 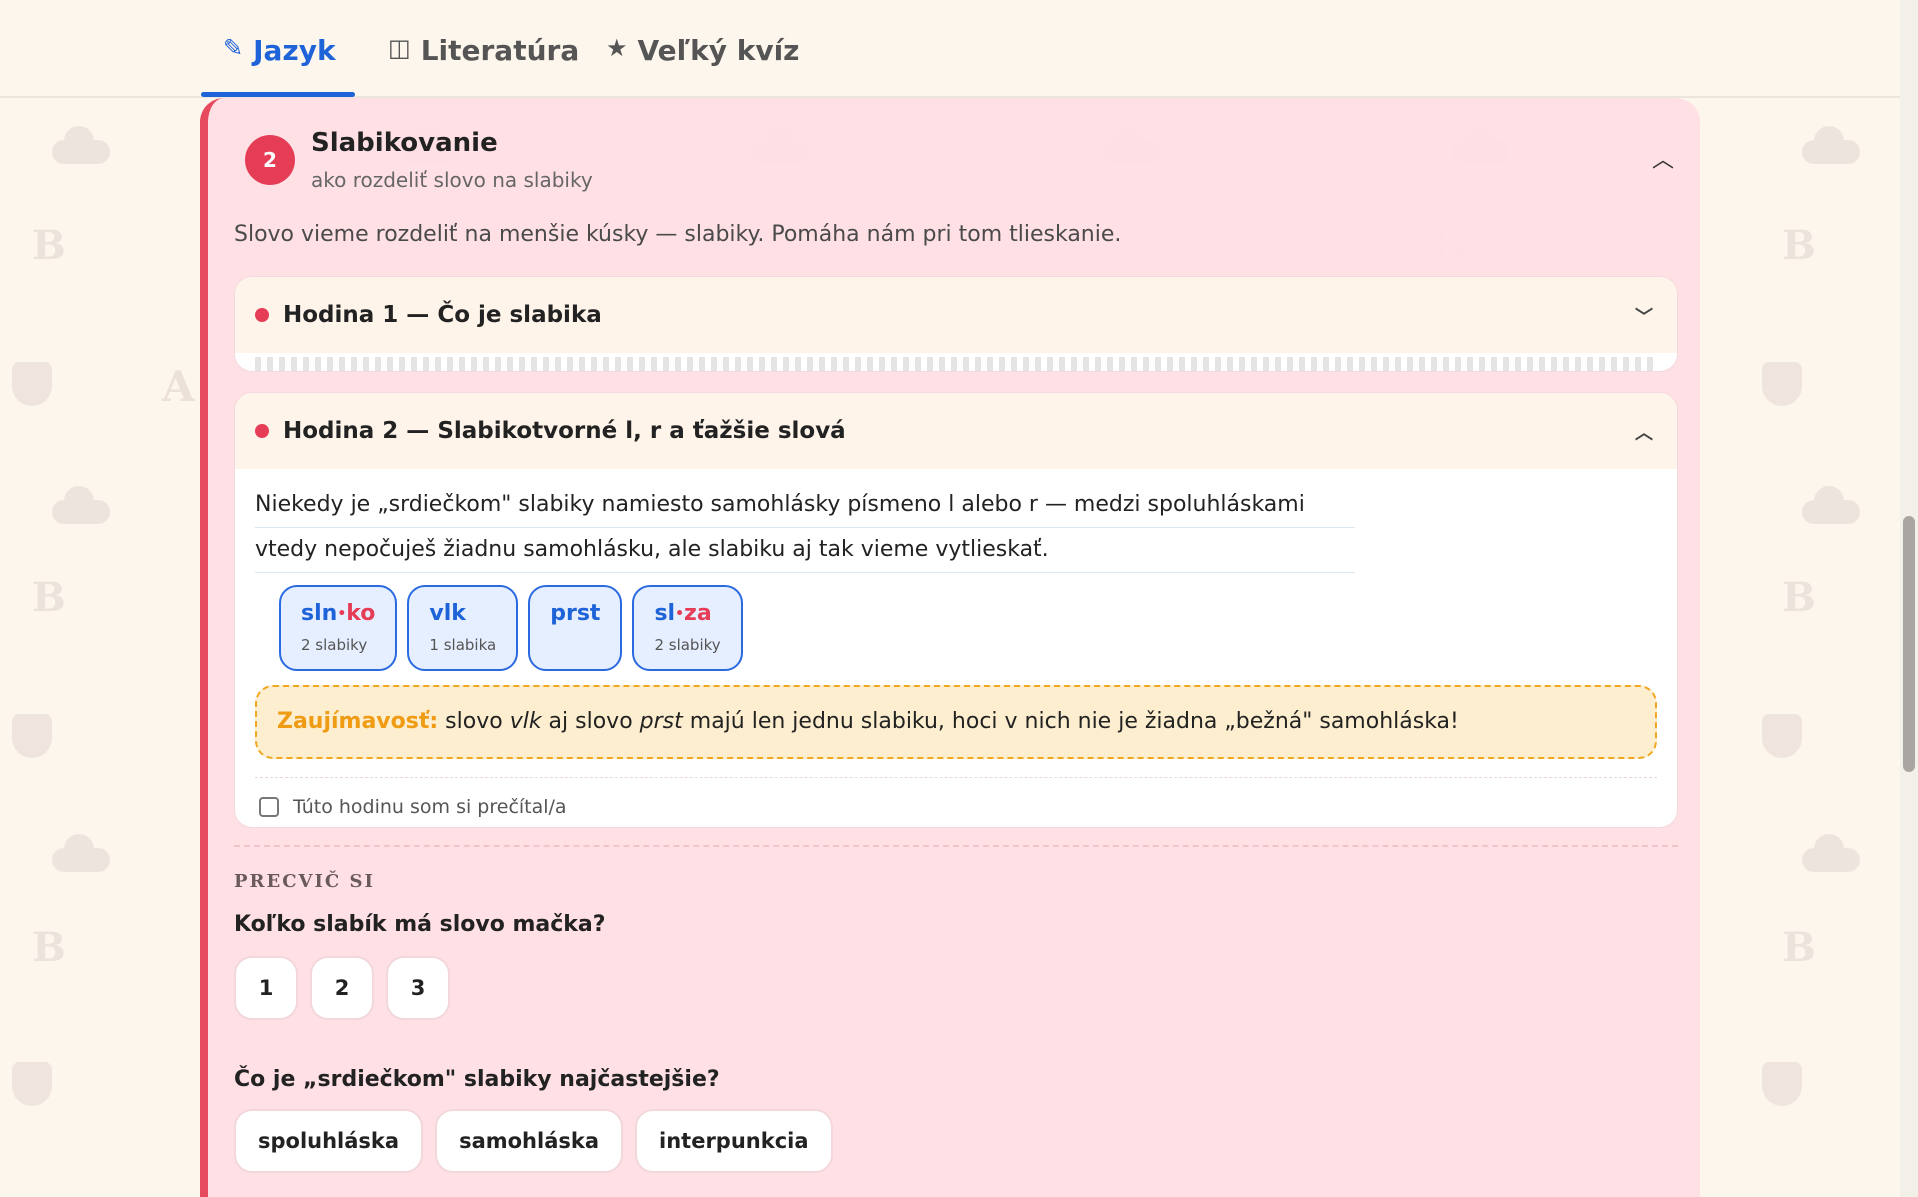 I want to click on answer-option: 3, so click(x=418, y=988).